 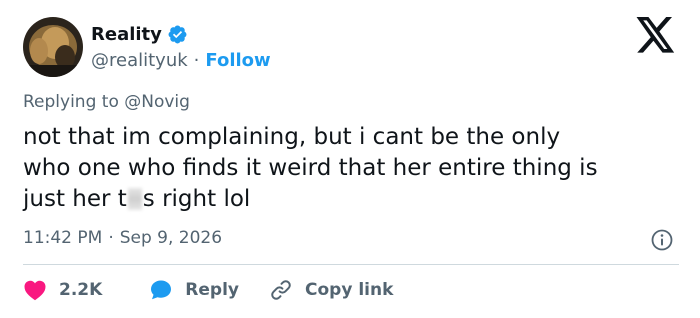 I want to click on link-icon, so click(x=281, y=290).